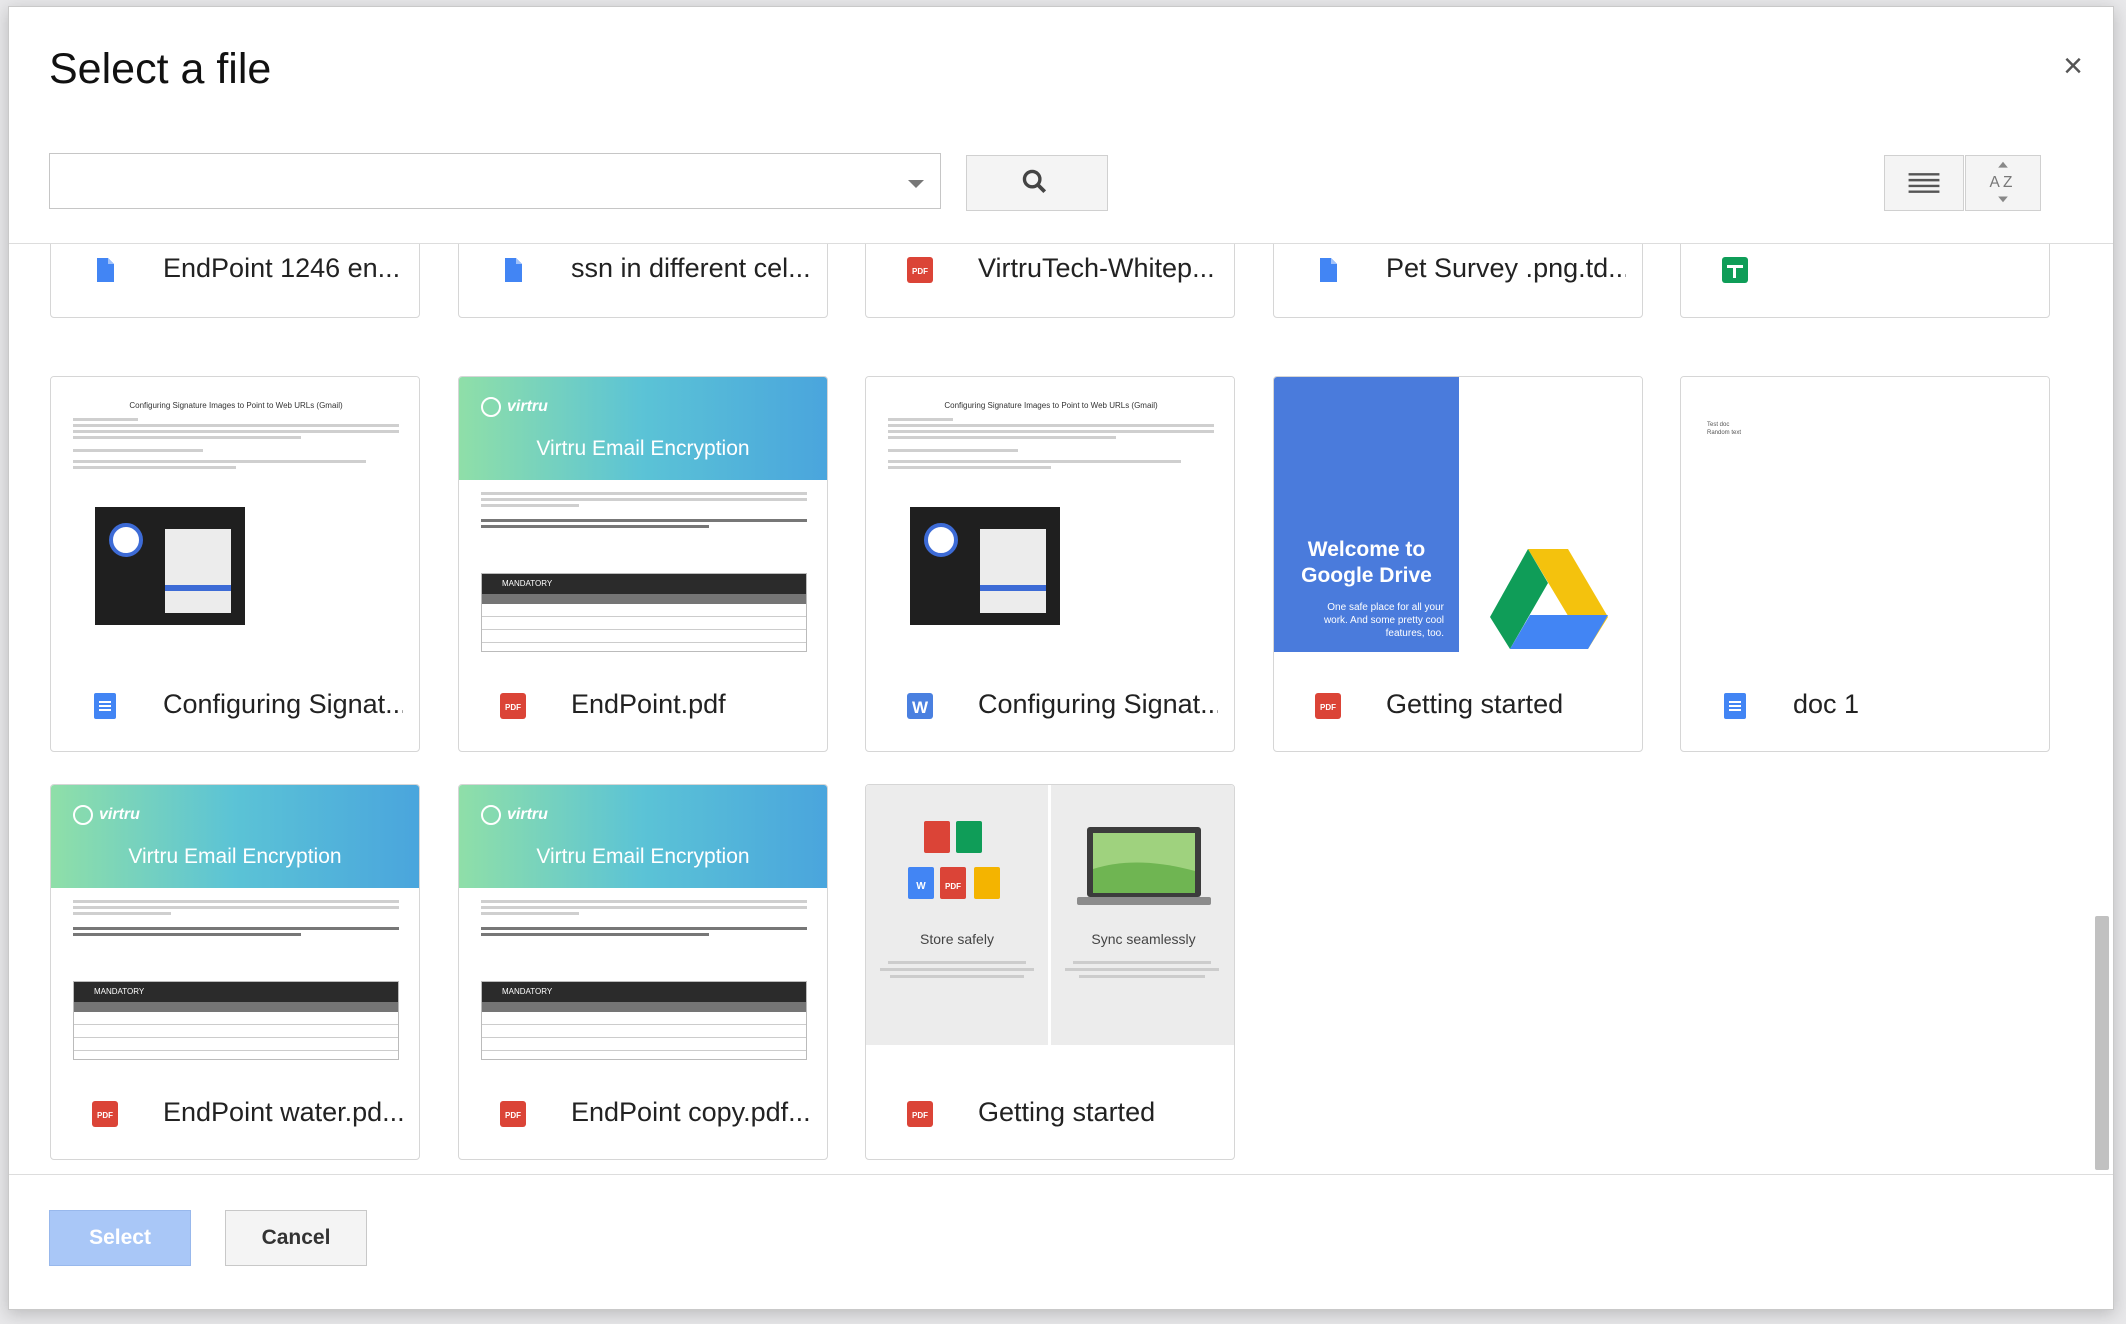 This screenshot has width=2126, height=1324. What do you see at coordinates (1144, 866) in the screenshot?
I see `laptop-icon` at bounding box center [1144, 866].